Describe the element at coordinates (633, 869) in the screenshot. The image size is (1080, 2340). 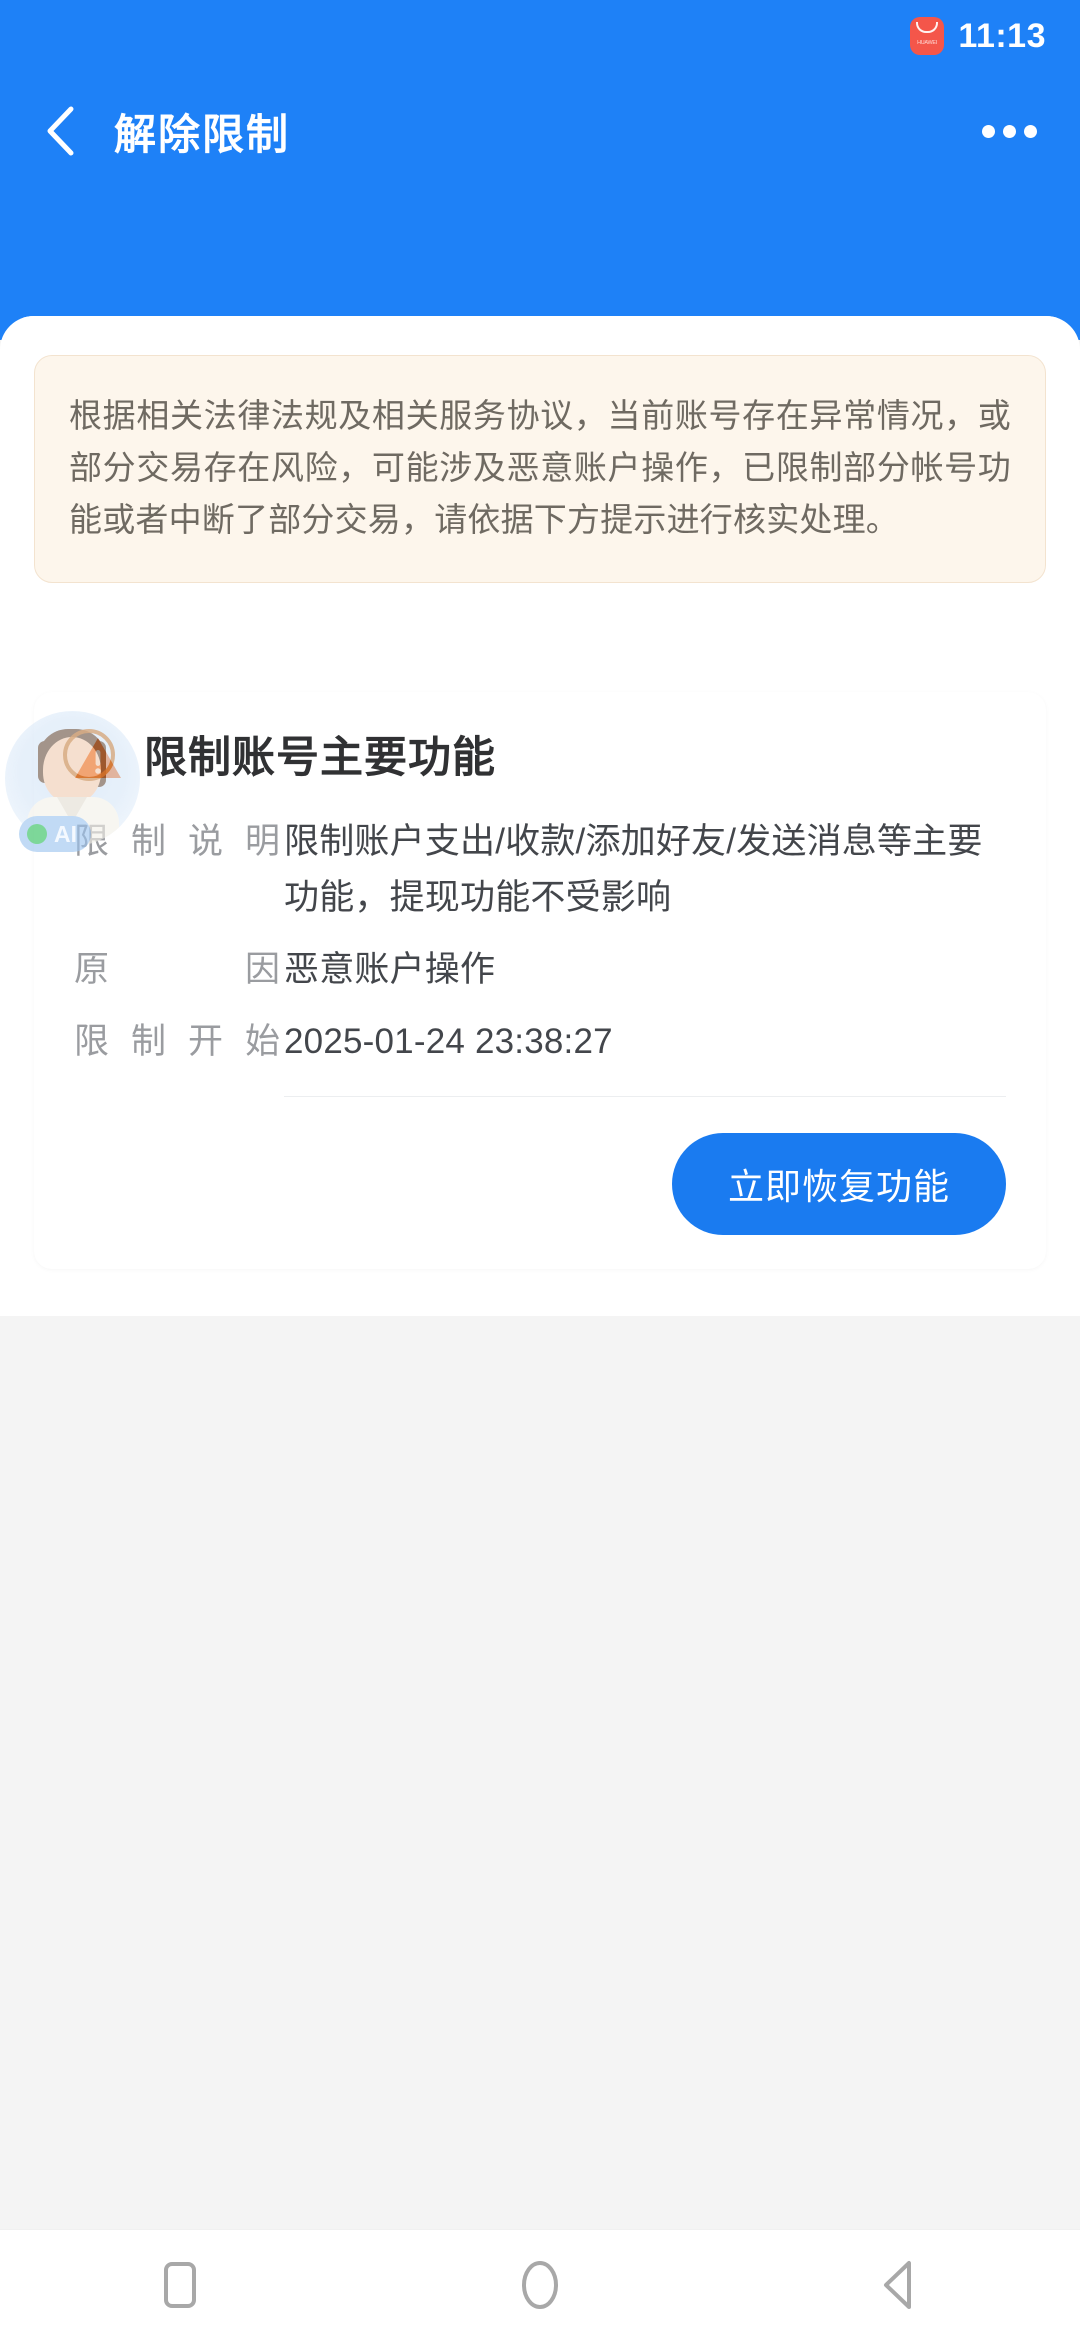
I see `info-value-description: 限制账户支出/收款/添加好友/发送消息等主要功能，提现功能不受影响` at that location.